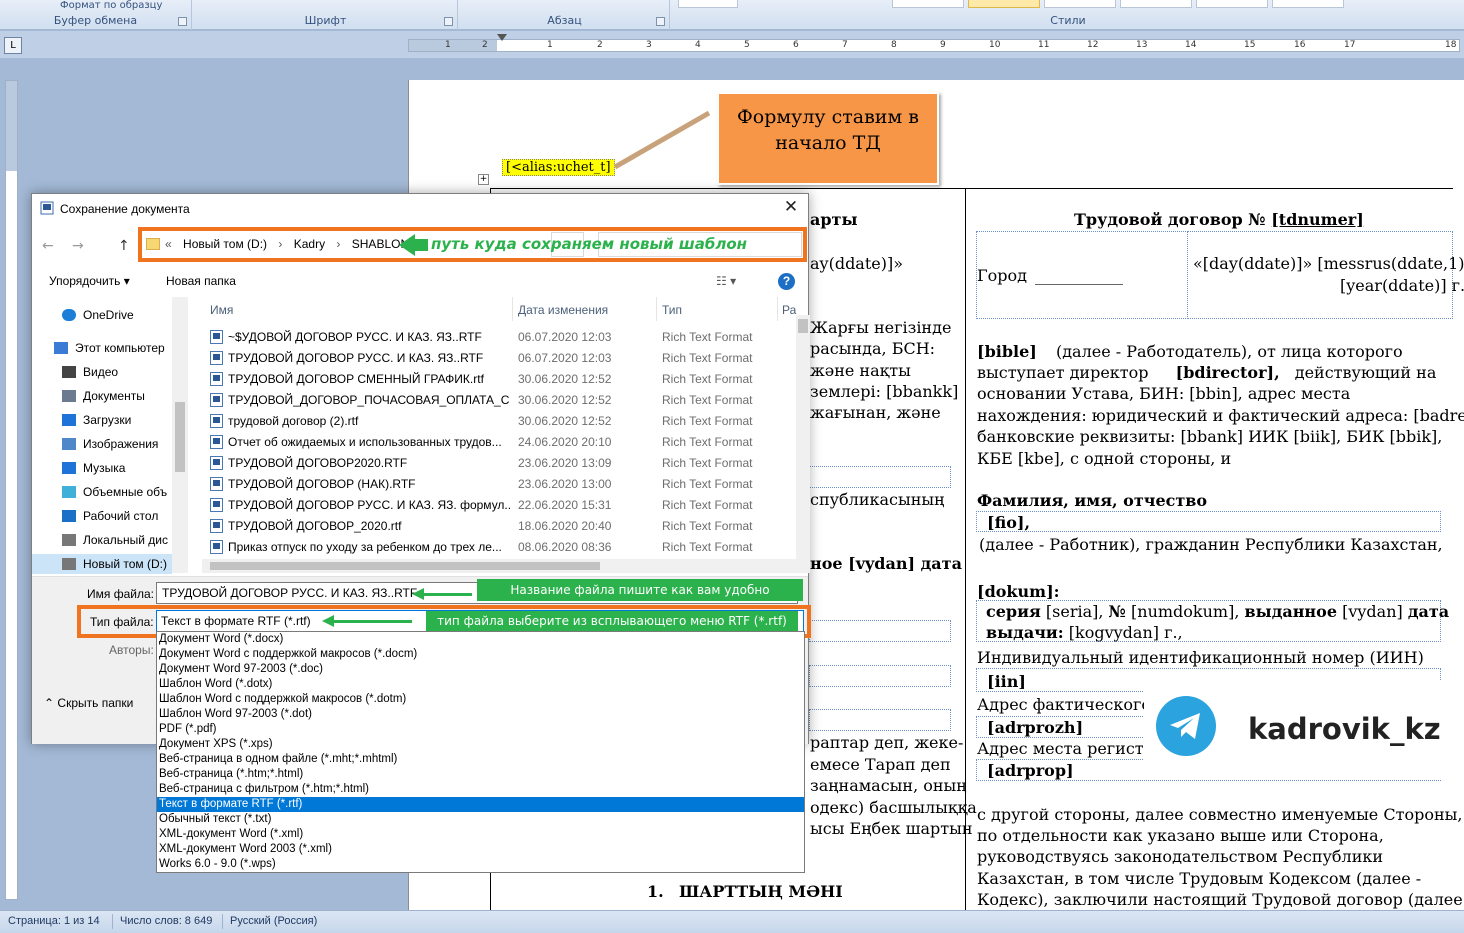 The width and height of the screenshot is (1464, 933). What do you see at coordinates (114, 492) in the screenshot?
I see `nav-item-3d-objects: Объемные объ` at bounding box center [114, 492].